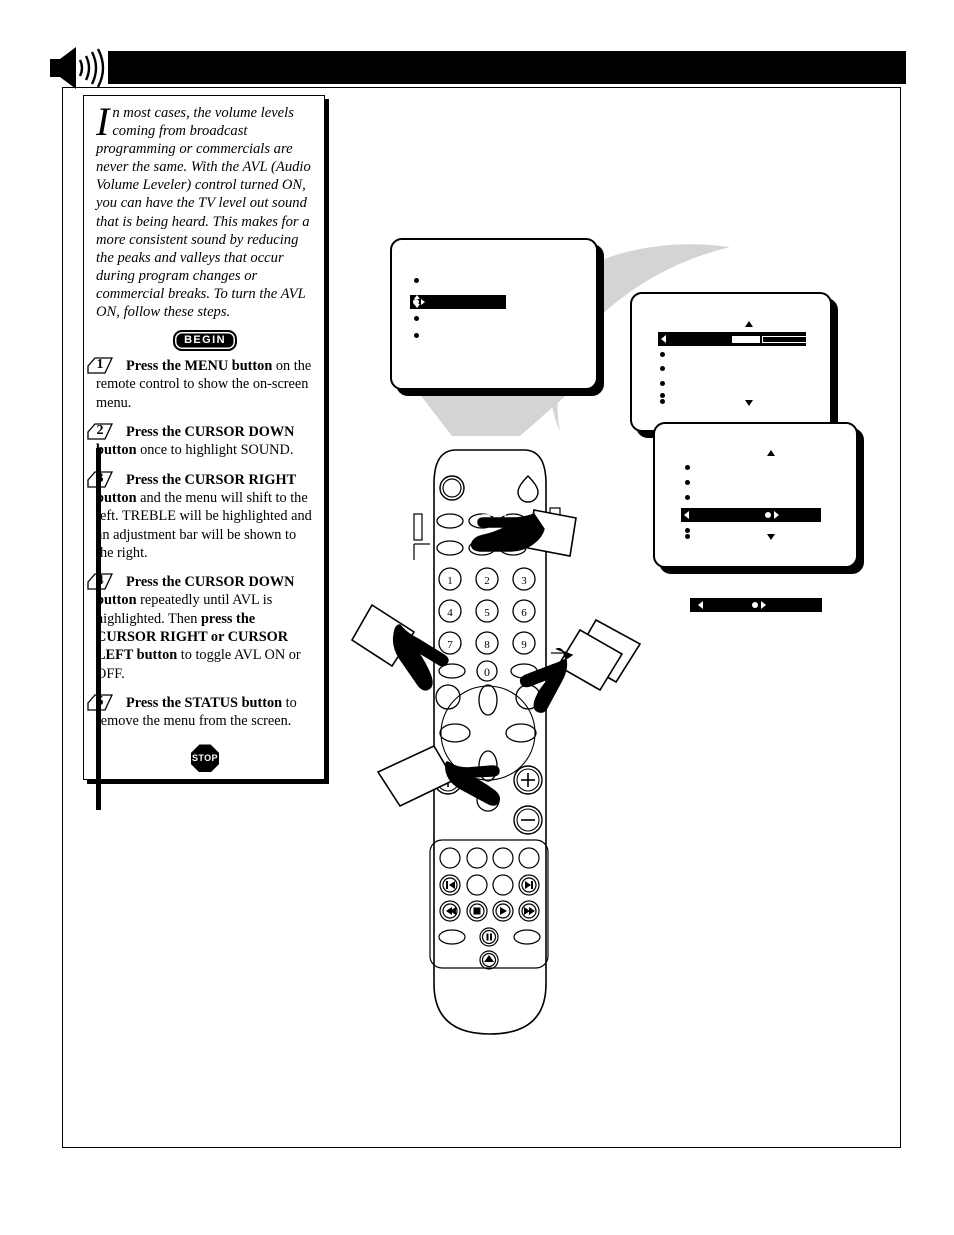 The width and height of the screenshot is (954, 1235). What do you see at coordinates (751, 515) in the screenshot?
I see `menu-highlight-row-avl` at bounding box center [751, 515].